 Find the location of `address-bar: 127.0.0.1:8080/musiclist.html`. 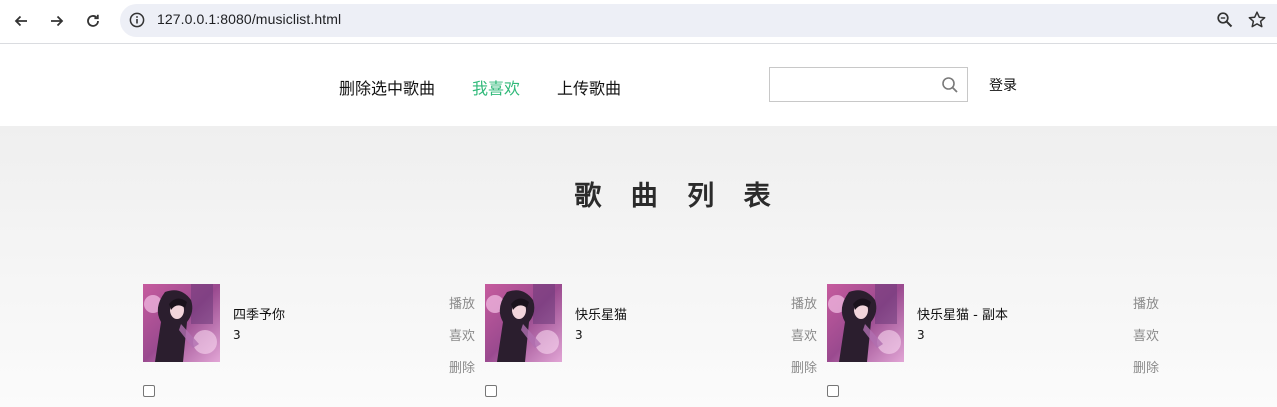

address-bar: 127.0.0.1:8080/musiclist.html is located at coordinates (698, 20).